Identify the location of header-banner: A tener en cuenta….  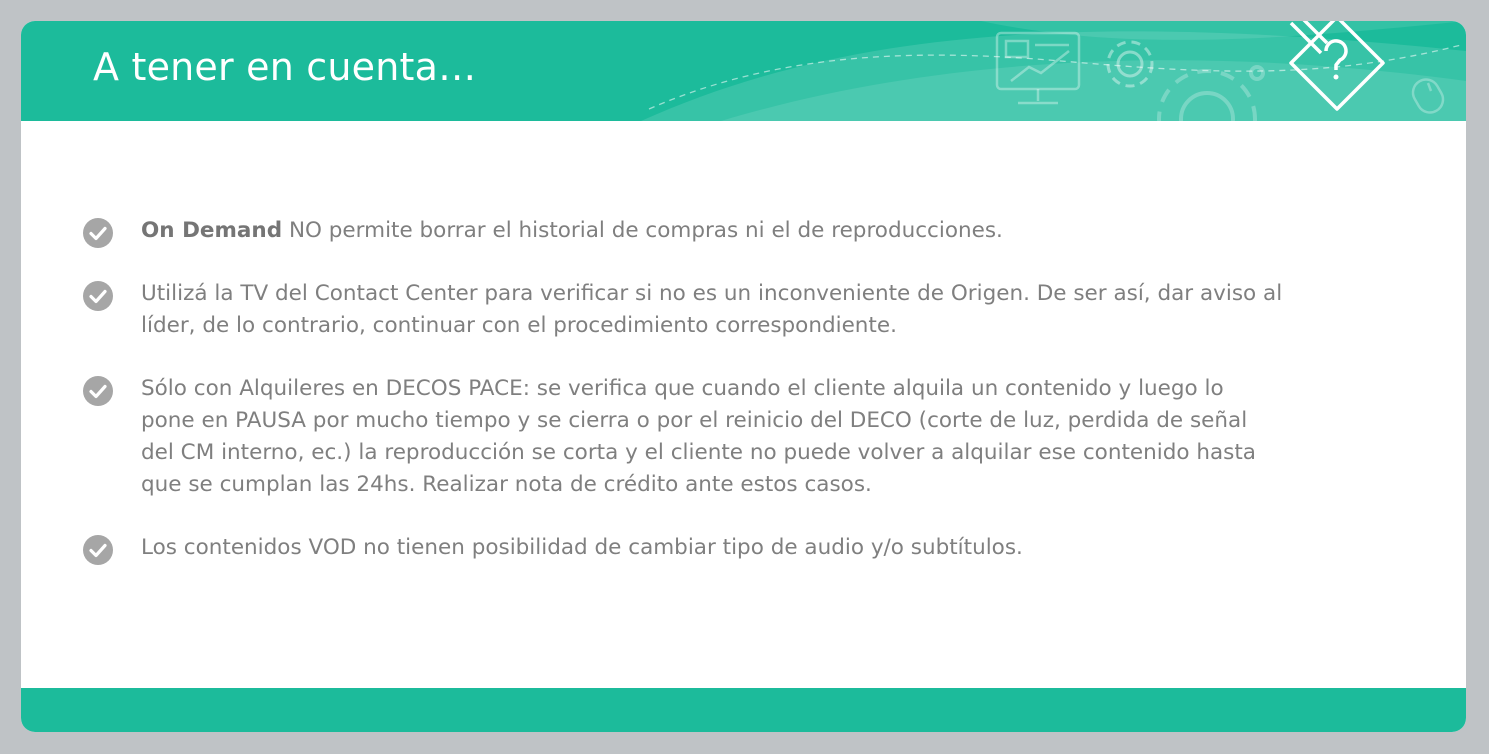
(743, 71).